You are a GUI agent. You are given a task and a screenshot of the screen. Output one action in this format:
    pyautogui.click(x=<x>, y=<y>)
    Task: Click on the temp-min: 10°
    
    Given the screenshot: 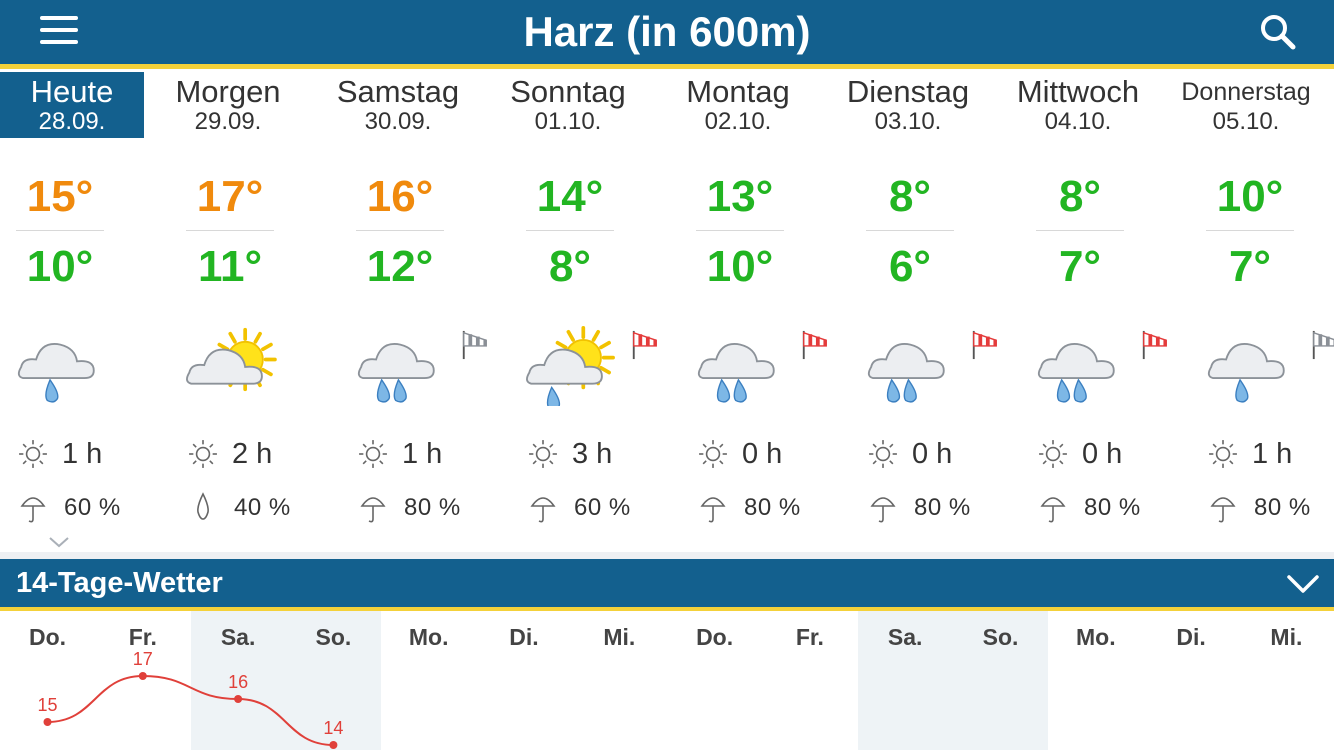 What is the action you would take?
    pyautogui.click(x=740, y=266)
    